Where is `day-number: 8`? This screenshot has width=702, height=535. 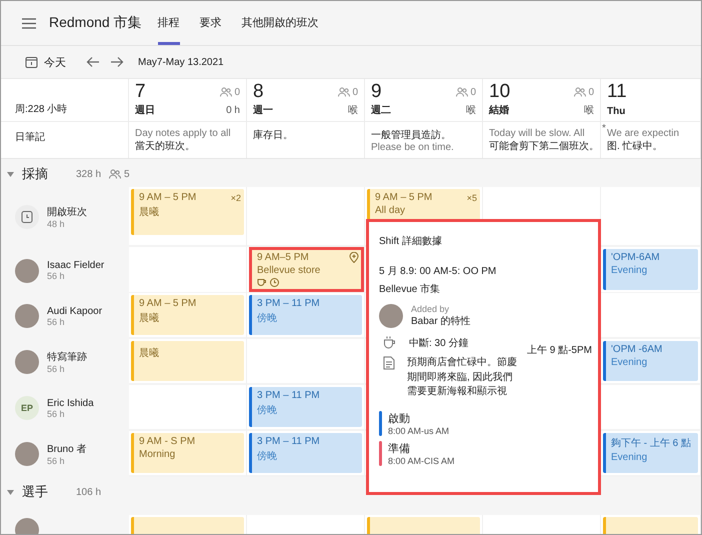 day-number: 8 is located at coordinates (258, 92).